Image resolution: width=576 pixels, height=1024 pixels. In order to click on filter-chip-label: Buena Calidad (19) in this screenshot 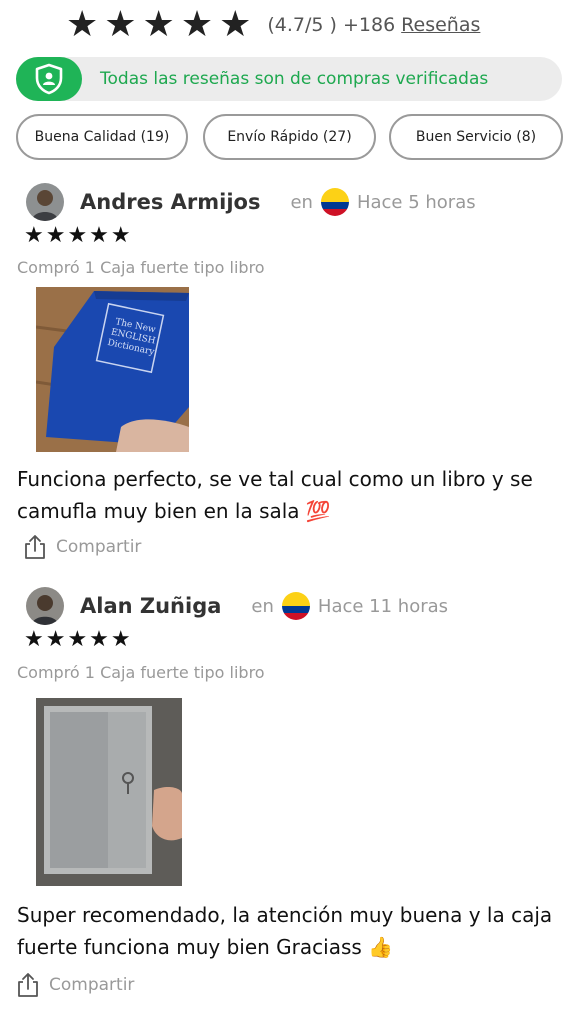, I will do `click(102, 137)`.